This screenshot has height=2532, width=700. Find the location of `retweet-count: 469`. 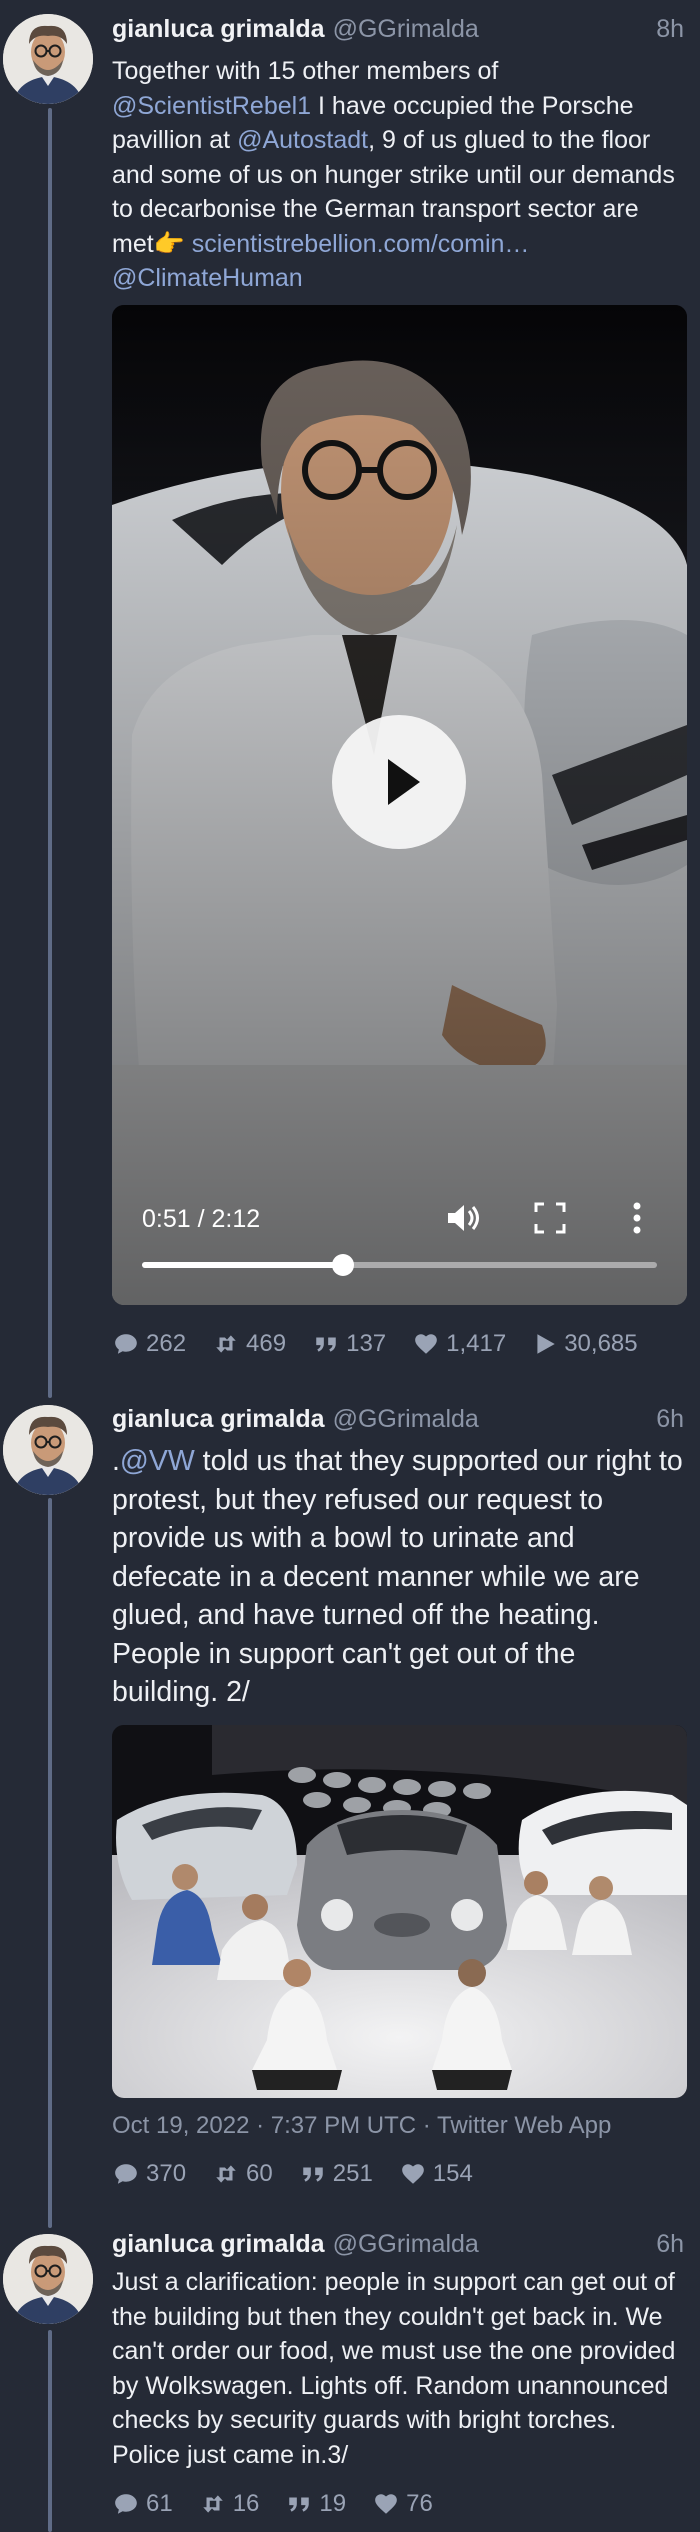

retweet-count: 469 is located at coordinates (266, 1343).